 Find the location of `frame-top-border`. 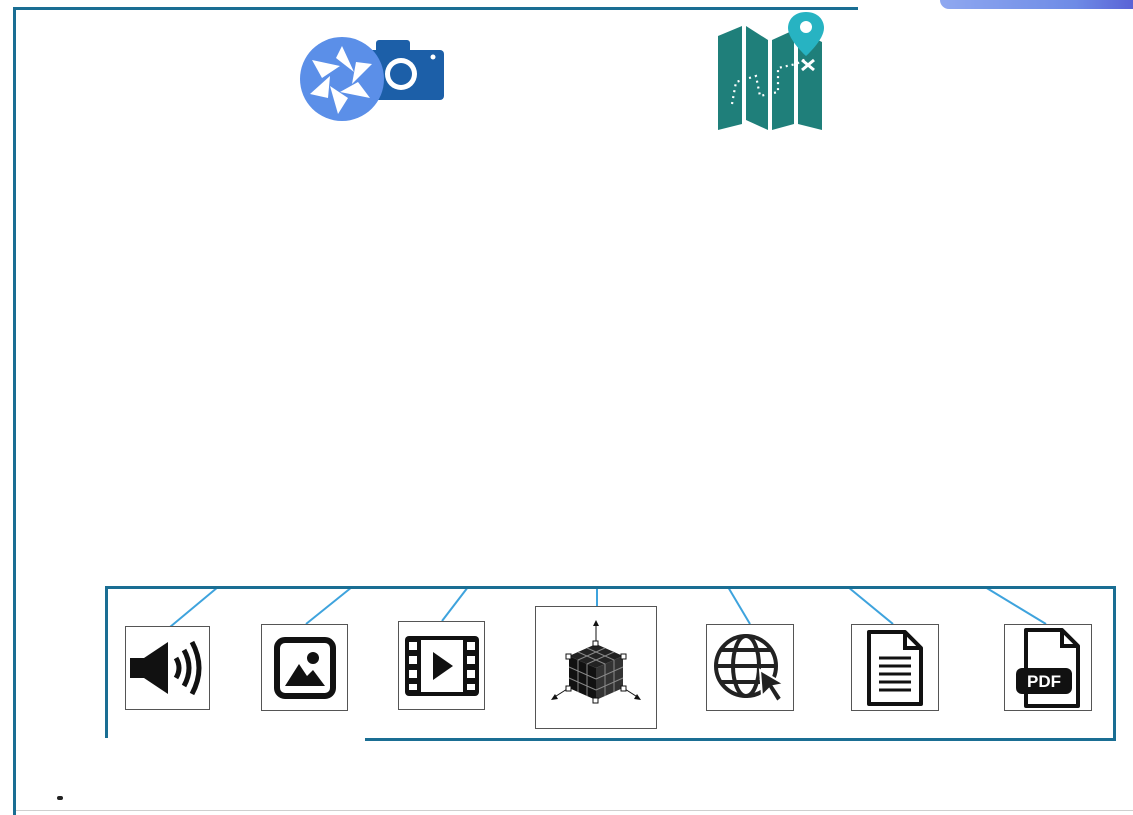

frame-top-border is located at coordinates (435, 8).